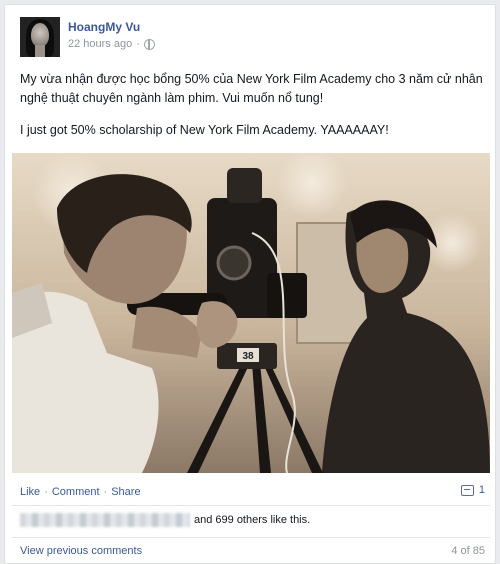 The width and height of the screenshot is (500, 564). I want to click on blurred-liker-names, so click(105, 520).